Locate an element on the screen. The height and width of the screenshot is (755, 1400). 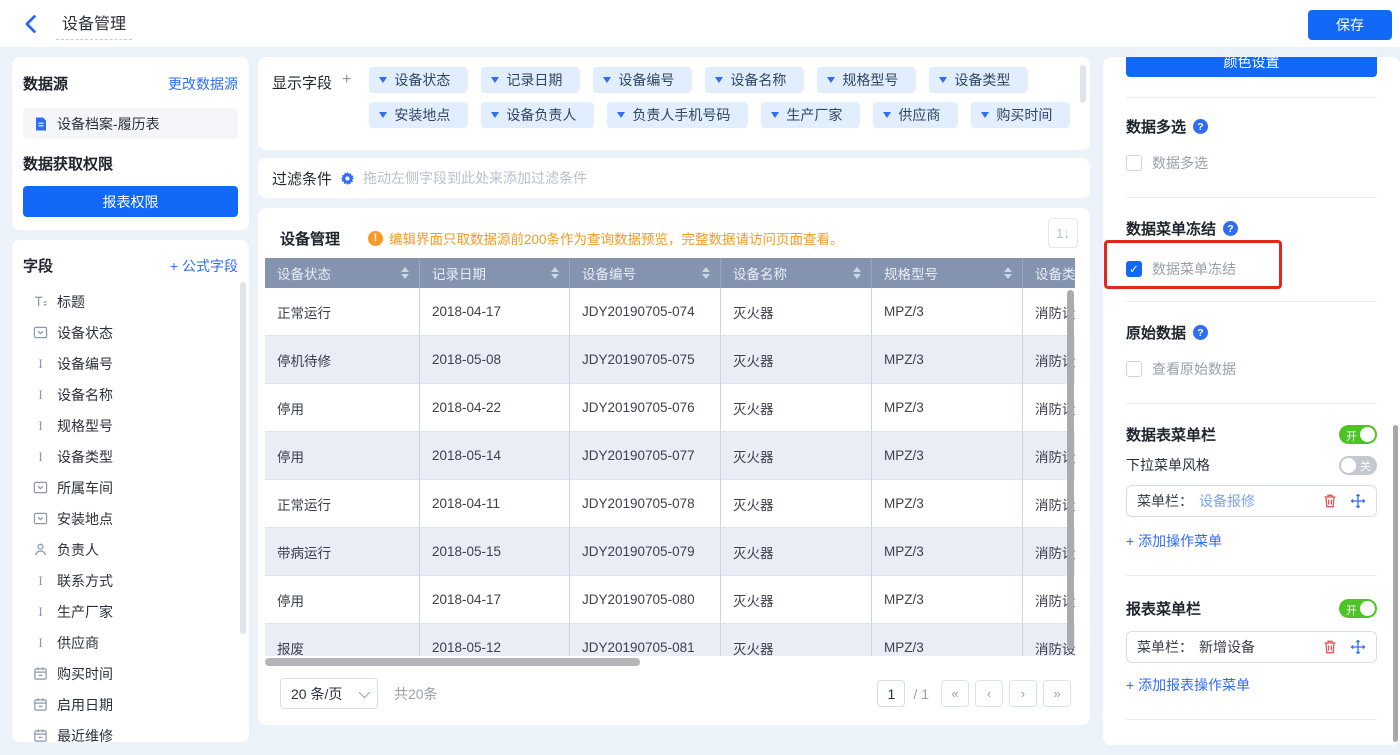
field-item: 启用日期 is located at coordinates (130, 704).